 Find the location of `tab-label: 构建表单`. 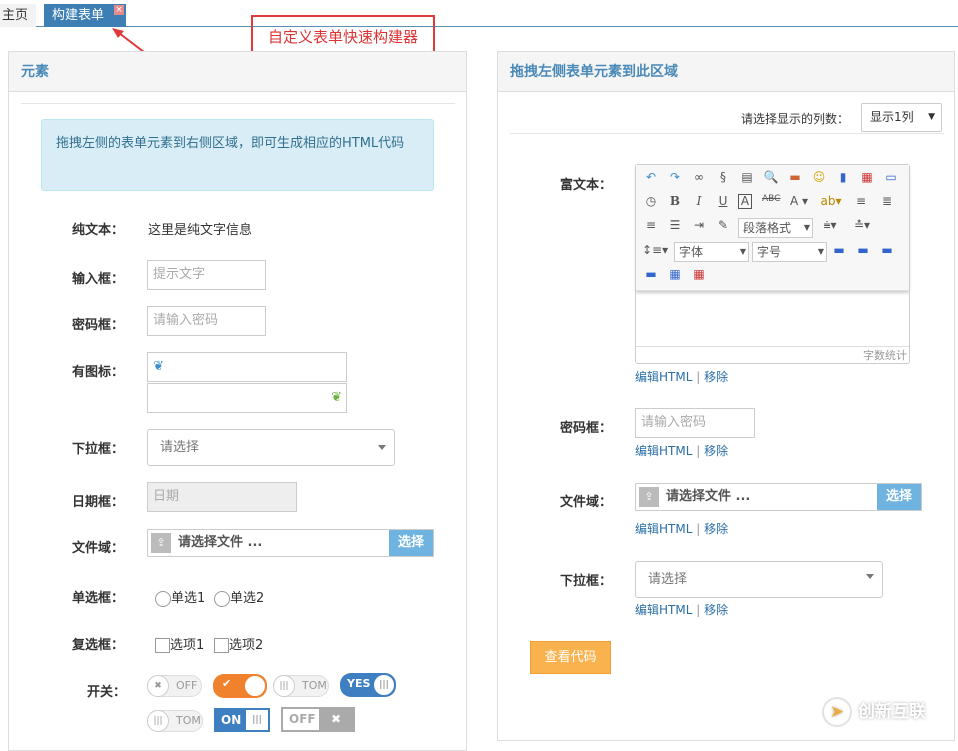

tab-label: 构建表单 is located at coordinates (78, 15).